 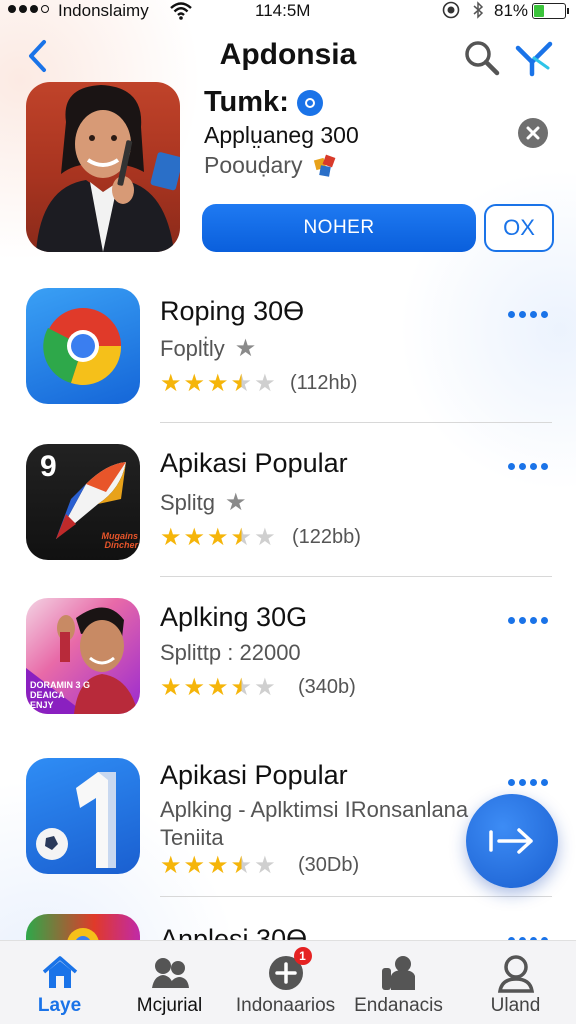 What do you see at coordinates (230, 653) in the screenshot?
I see `app-subtitle: Splittp : 22000` at bounding box center [230, 653].